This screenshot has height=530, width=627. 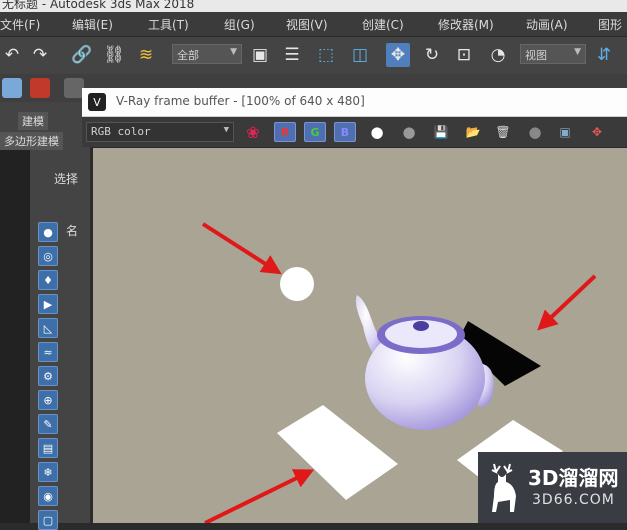 What do you see at coordinates (48, 520) in the screenshot?
I see `extra-icon: ▢` at bounding box center [48, 520].